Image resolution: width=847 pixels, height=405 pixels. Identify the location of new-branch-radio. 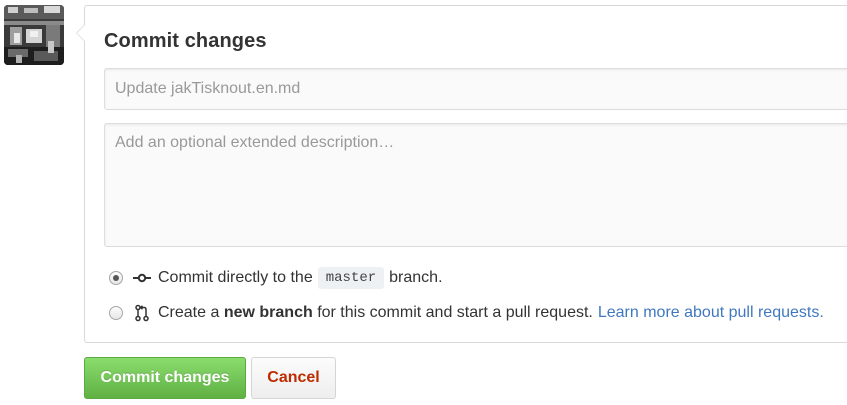
(116, 313).